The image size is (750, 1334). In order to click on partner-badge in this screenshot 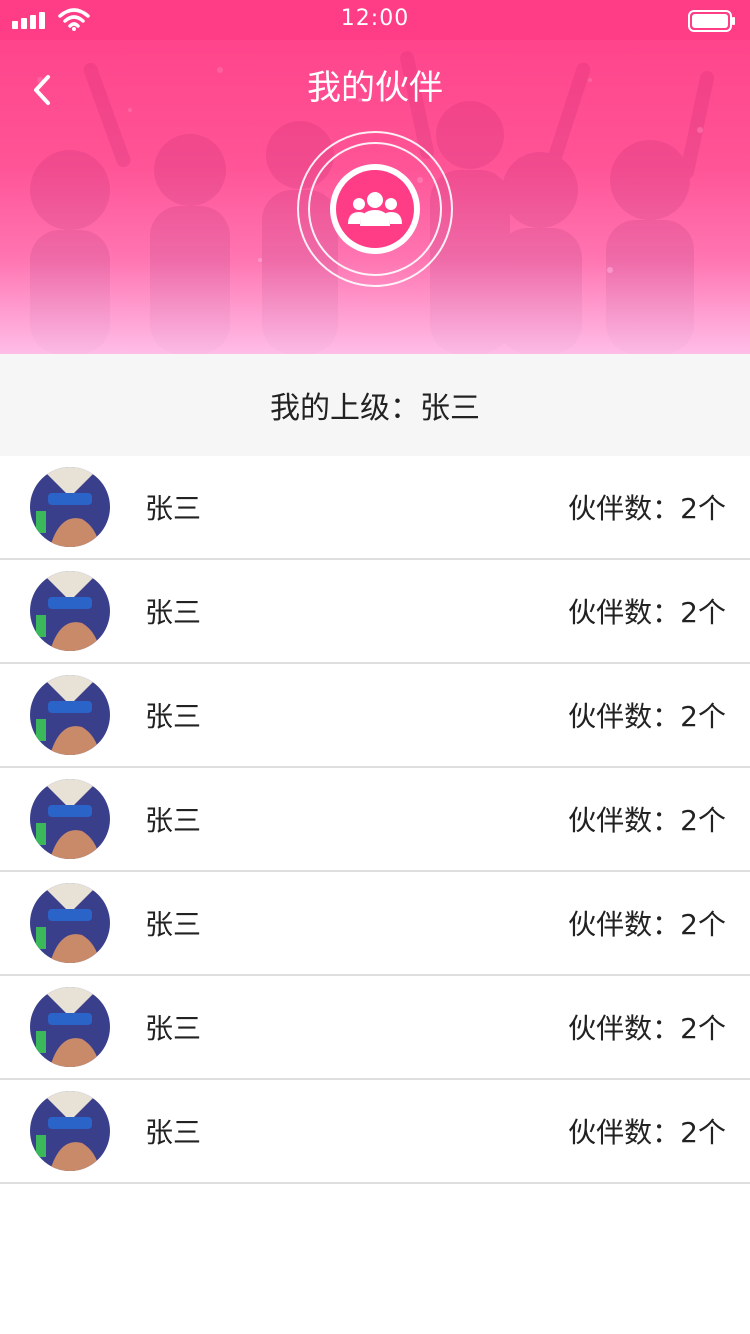, I will do `click(375, 209)`.